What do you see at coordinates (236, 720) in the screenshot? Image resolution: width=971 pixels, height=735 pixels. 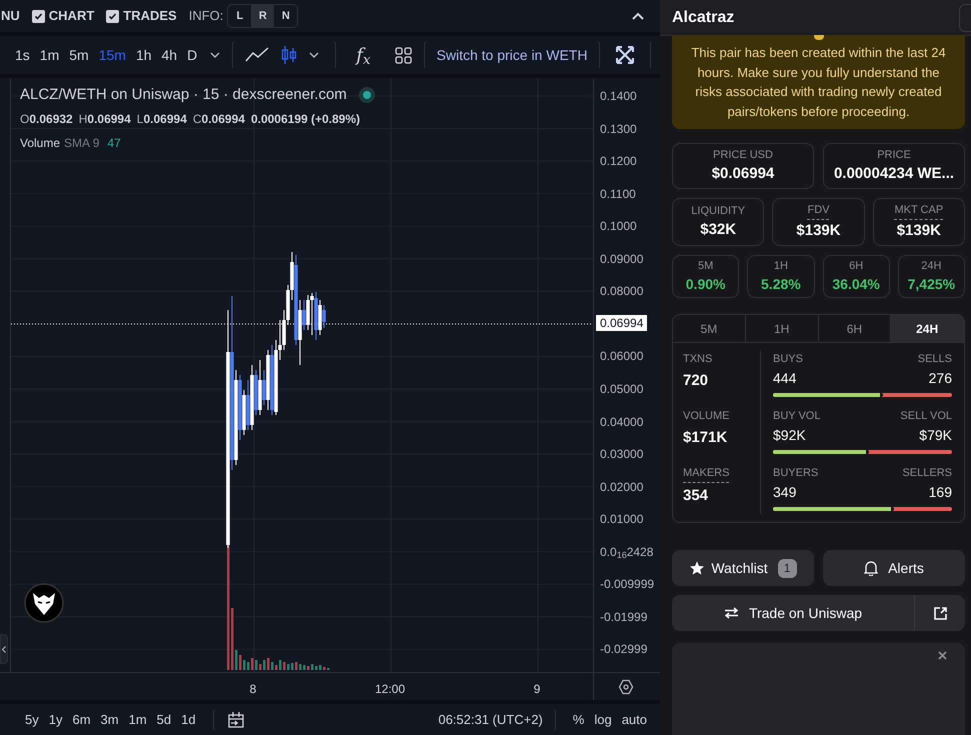 I see `calendar-icon` at bounding box center [236, 720].